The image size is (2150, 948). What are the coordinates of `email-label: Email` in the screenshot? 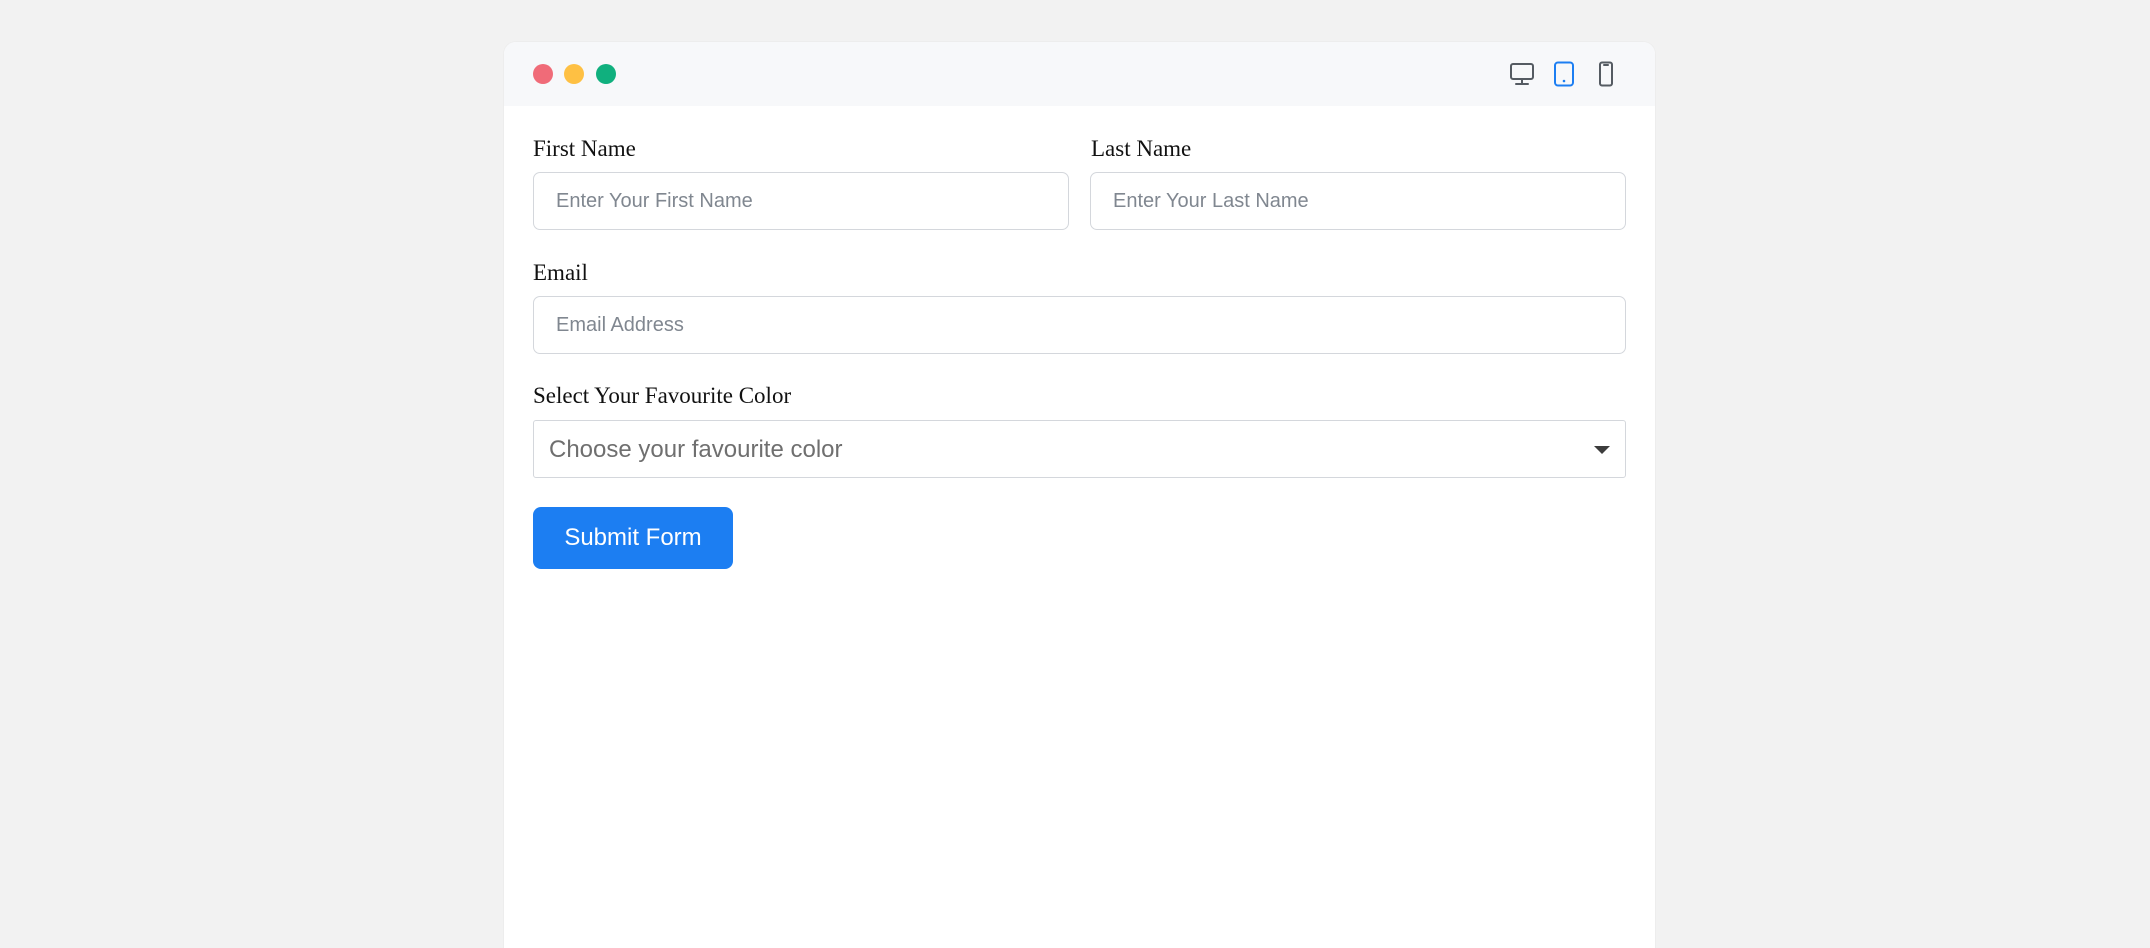 It's located at (560, 272).